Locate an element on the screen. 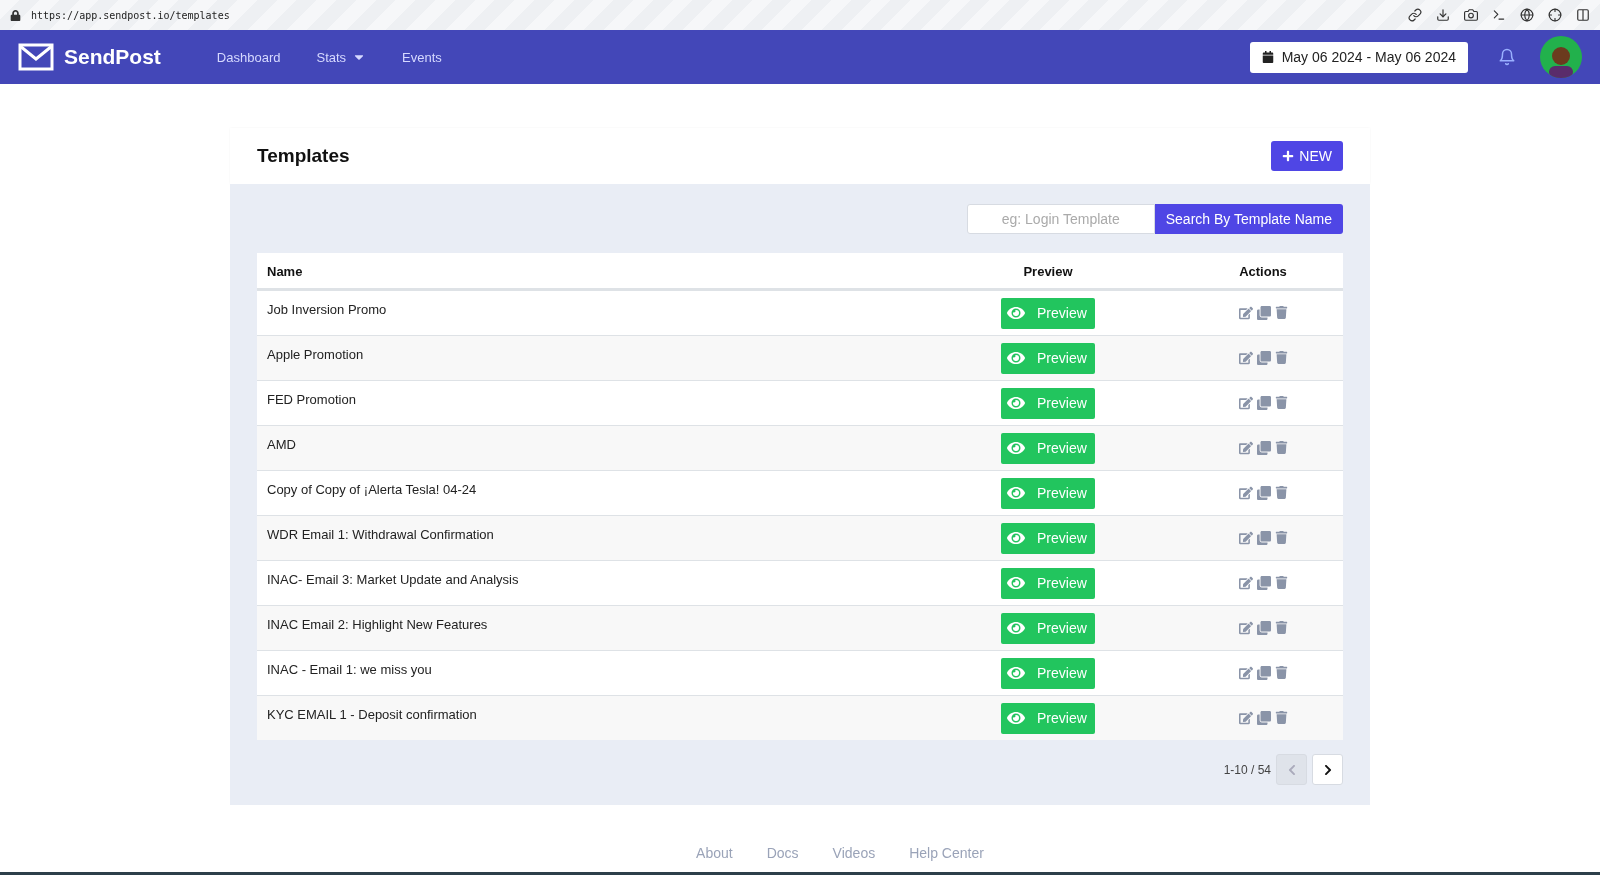 Image resolution: width=1600 pixels, height=875 pixels. envelope-logo-icon is located at coordinates (36, 57).